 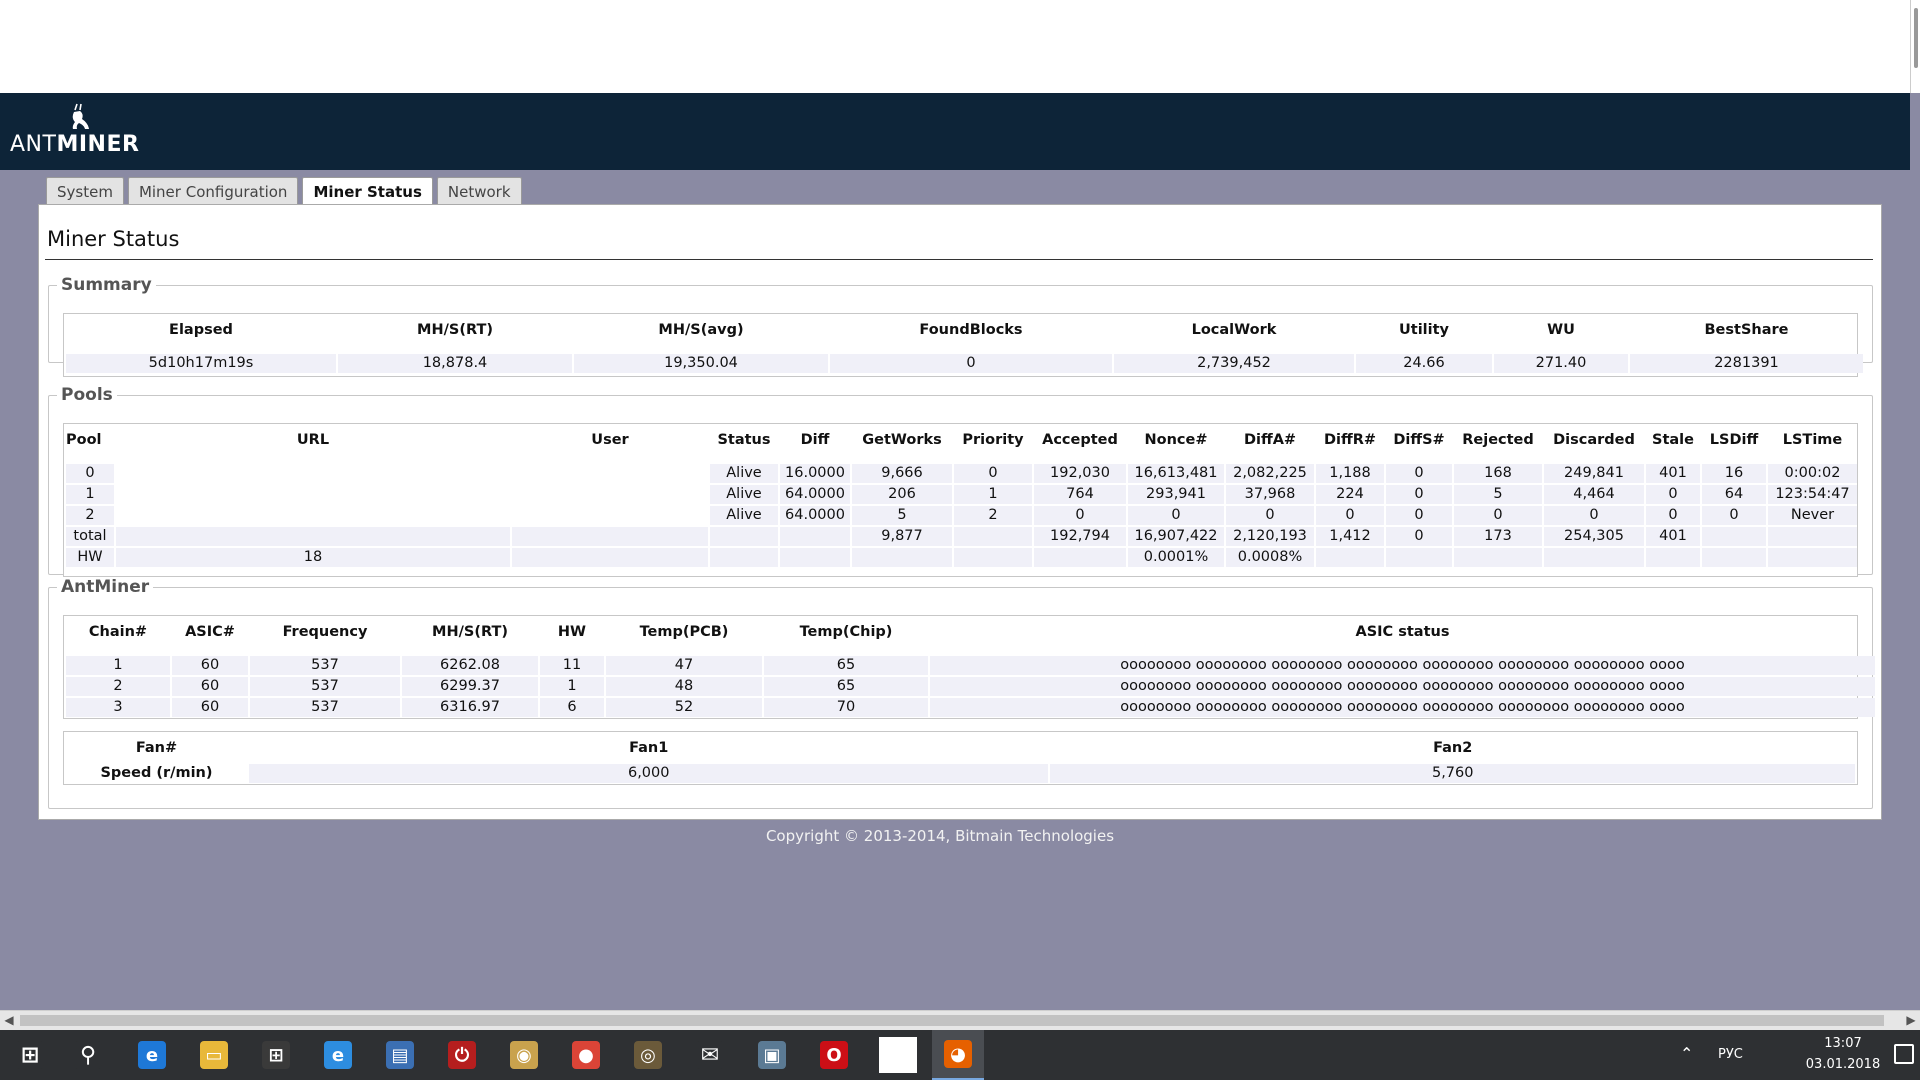 I want to click on pools-header-lstime: LSTime, so click(x=1812, y=440).